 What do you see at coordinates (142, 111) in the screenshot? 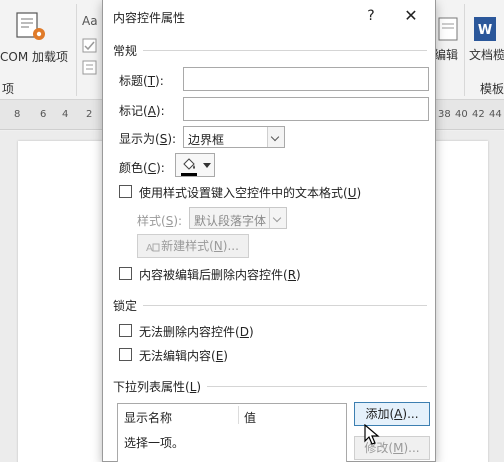
I see `tag-label: 标记(A):` at bounding box center [142, 111].